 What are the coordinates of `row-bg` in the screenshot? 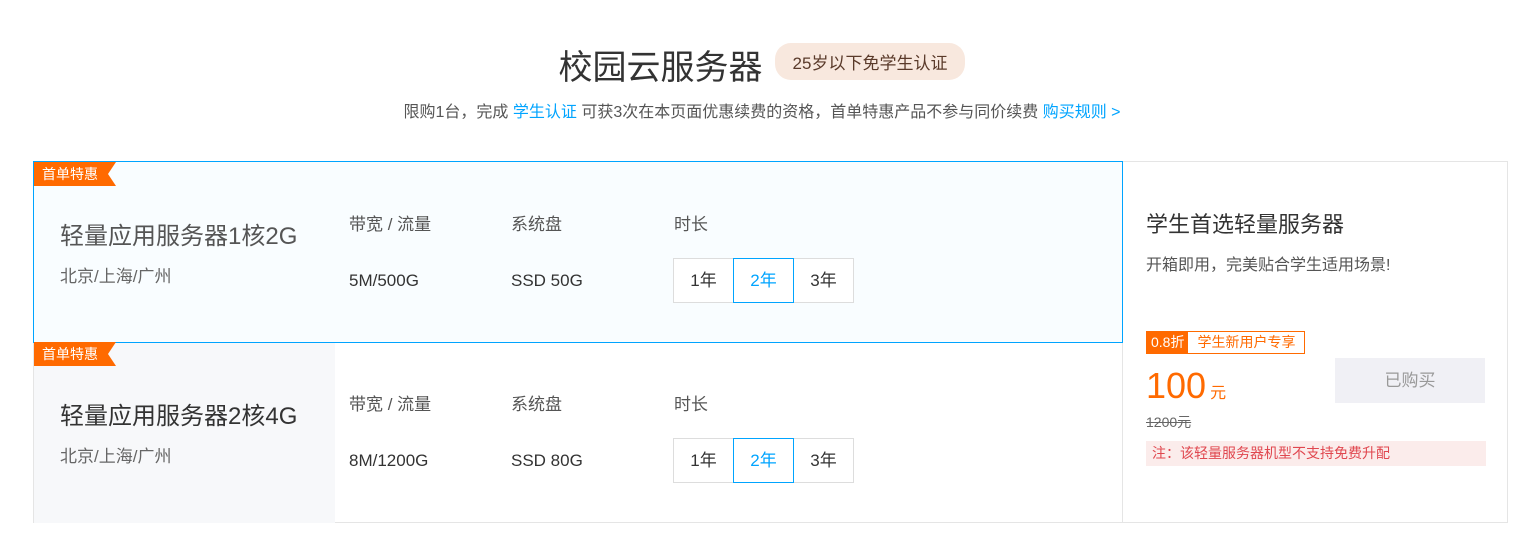 It's located at (184, 432).